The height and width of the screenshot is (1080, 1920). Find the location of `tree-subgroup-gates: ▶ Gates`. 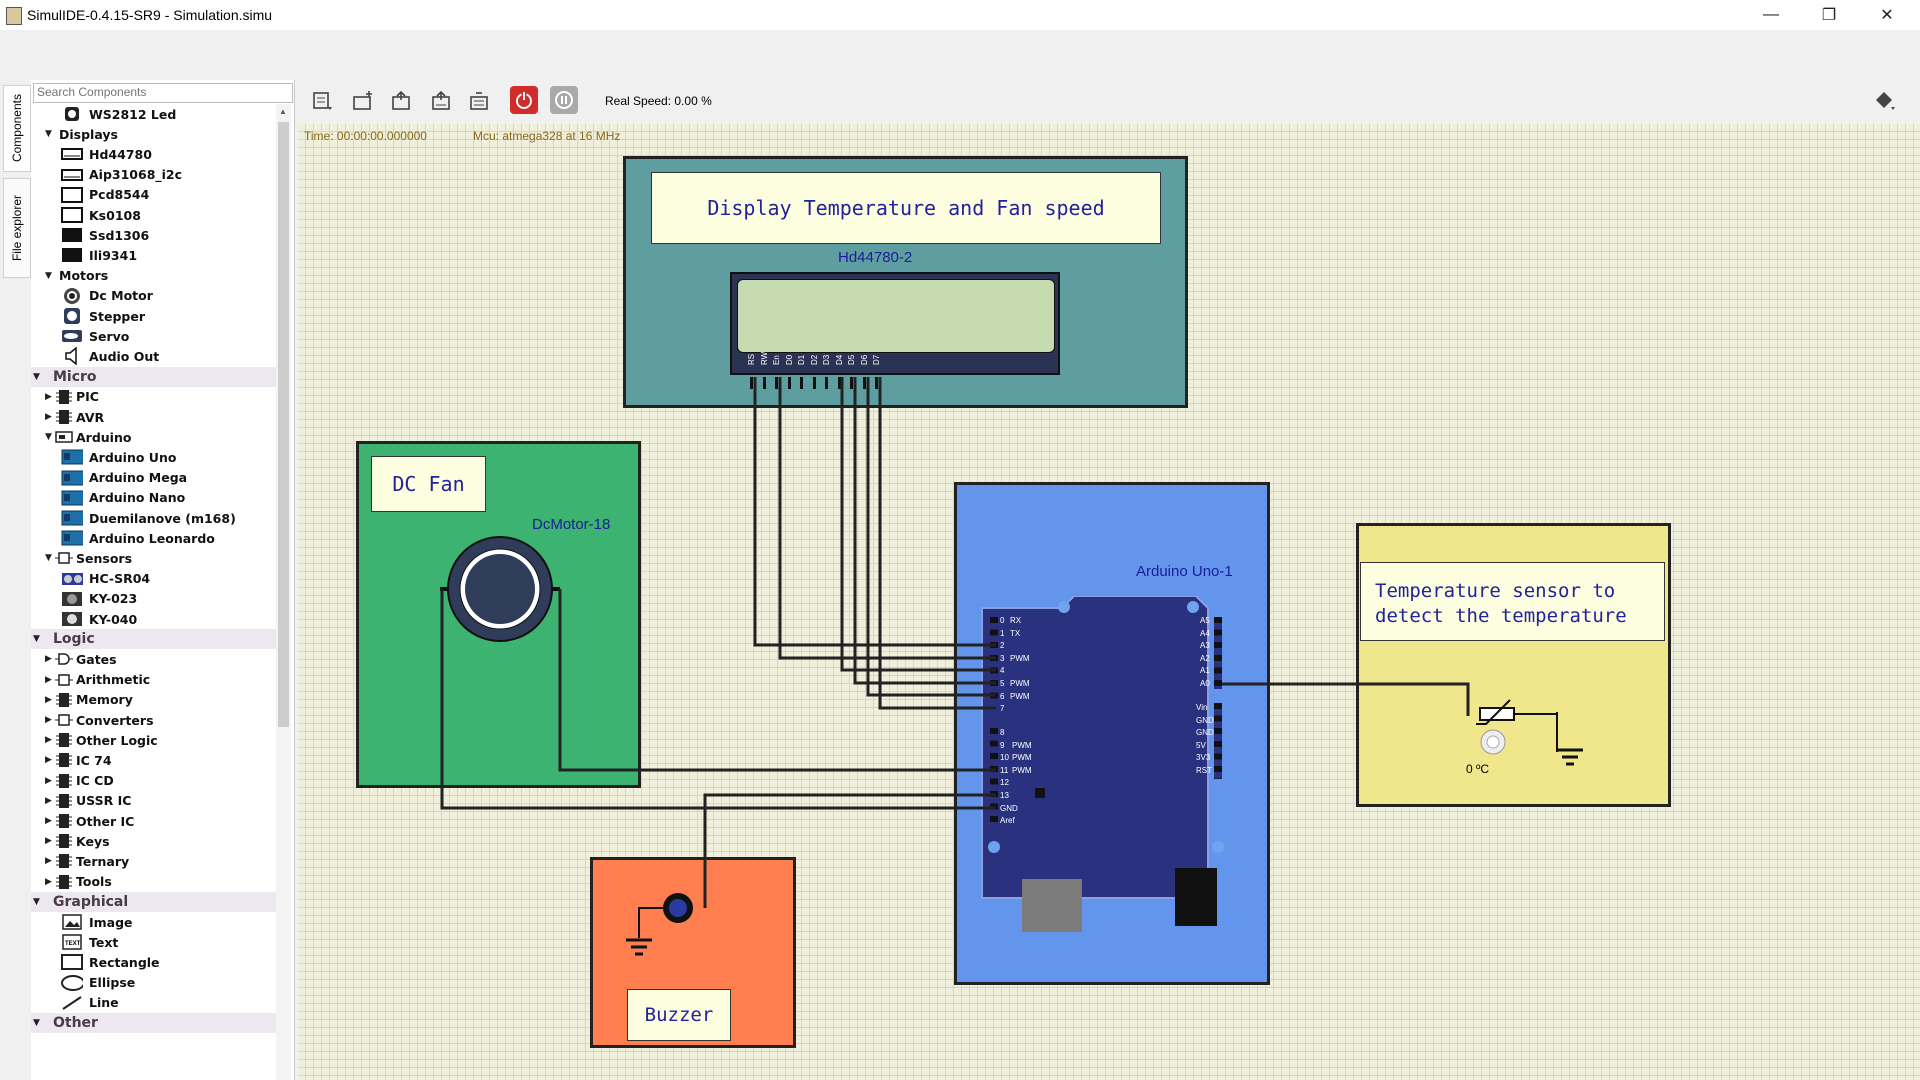

tree-subgroup-gates: ▶ Gates is located at coordinates (153, 659).